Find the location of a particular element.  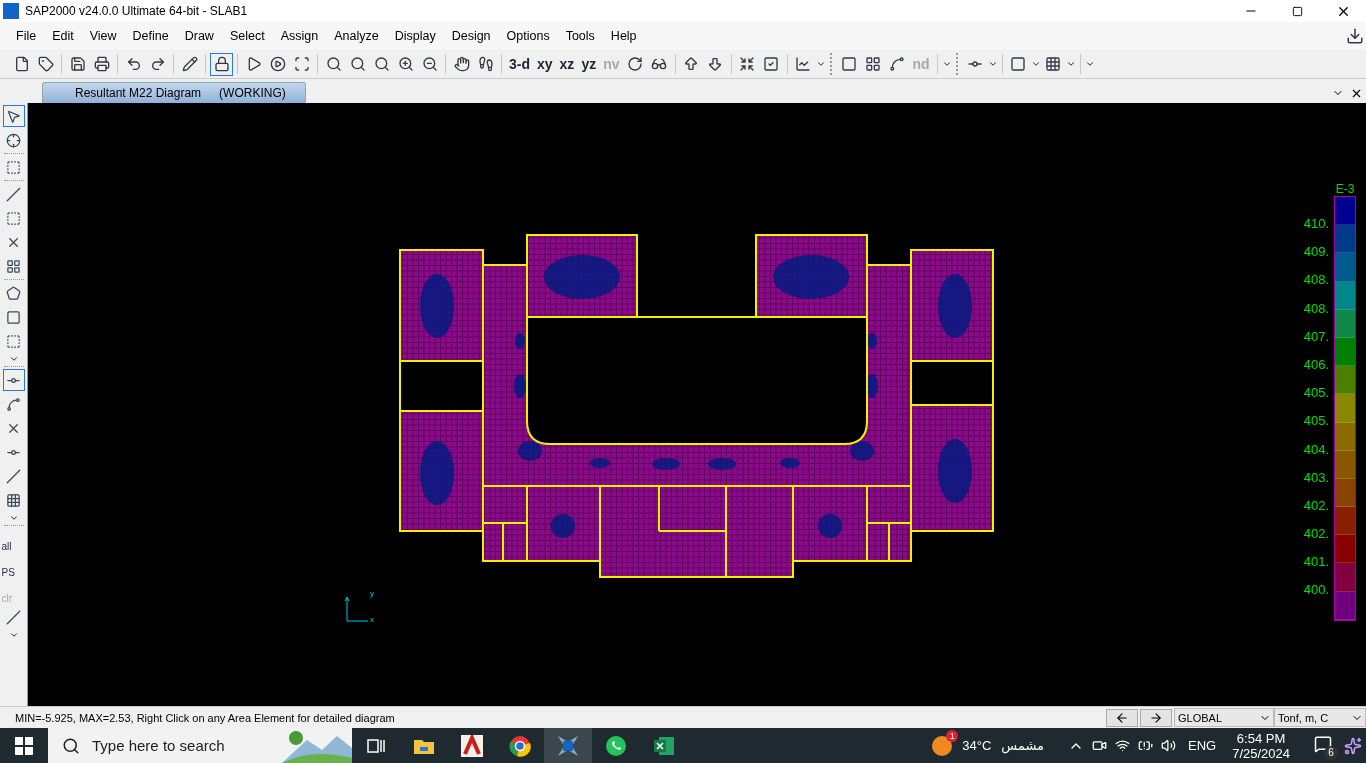

legend-label: 400. is located at coordinates (1316, 590).